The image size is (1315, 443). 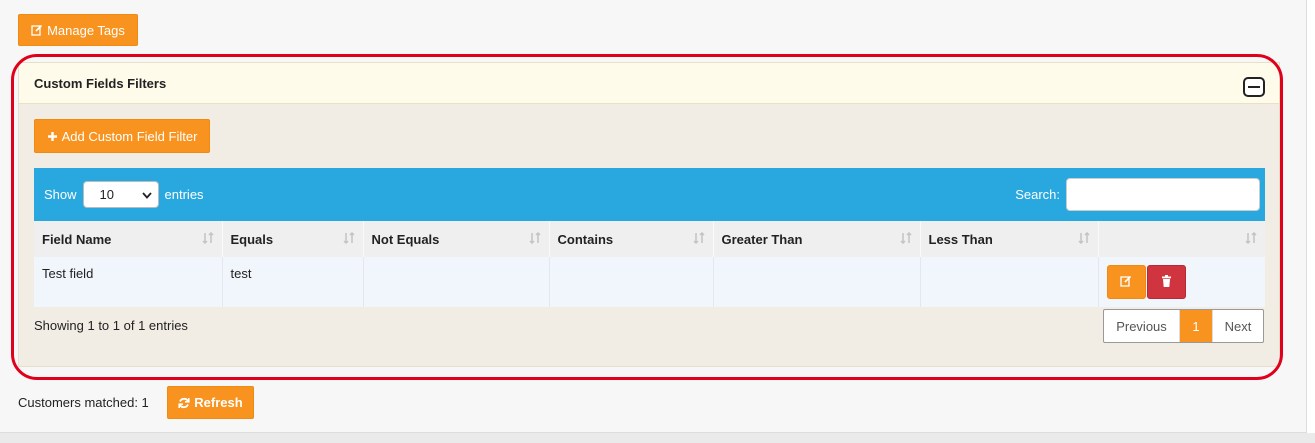 I want to click on column-header-actions, so click(x=1181, y=239).